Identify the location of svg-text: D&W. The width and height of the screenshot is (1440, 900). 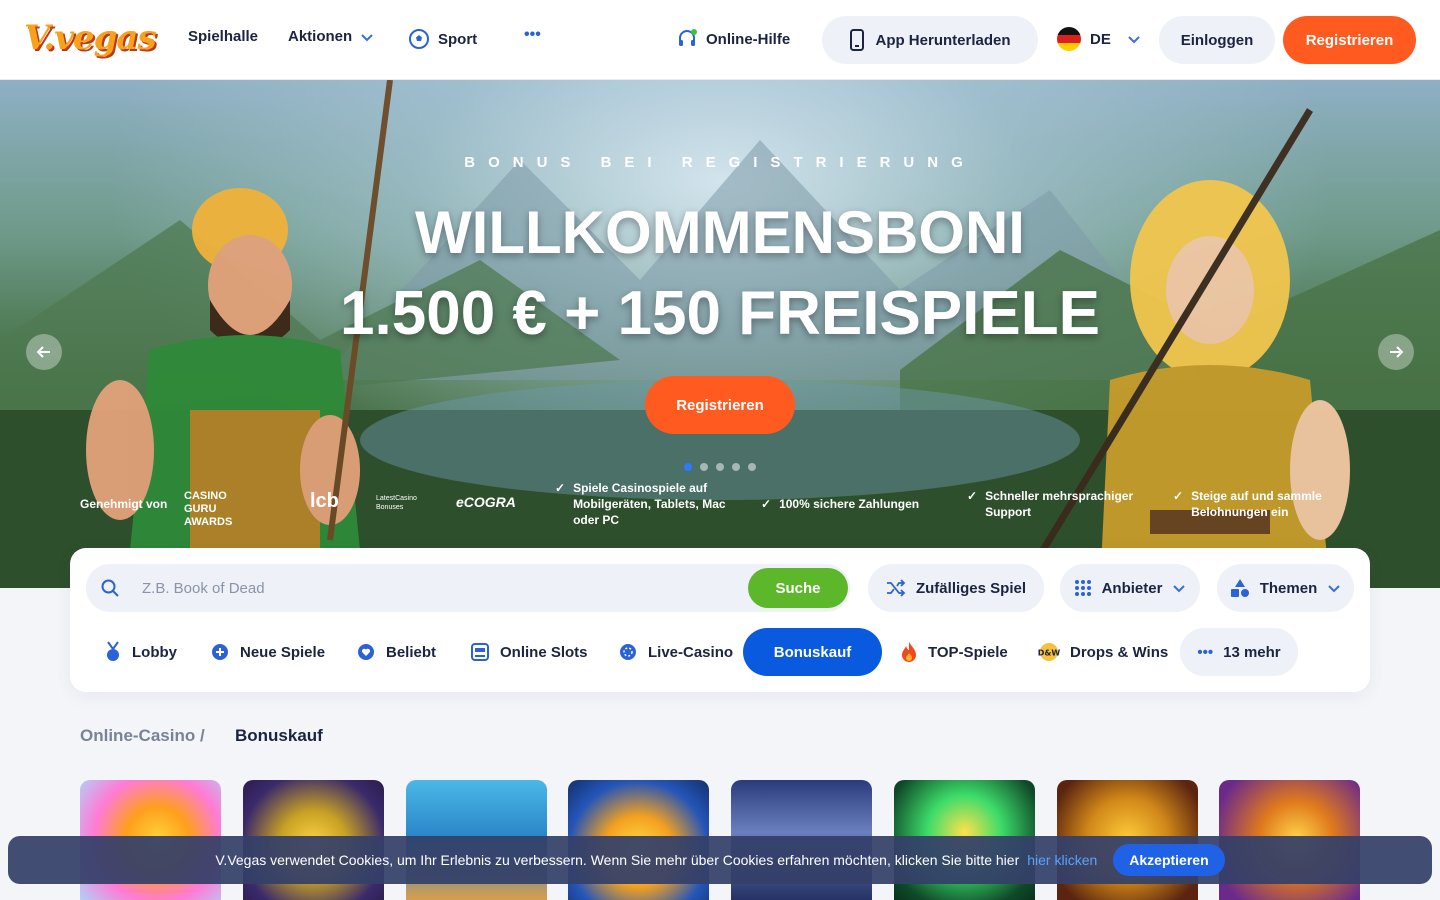
(1049, 653).